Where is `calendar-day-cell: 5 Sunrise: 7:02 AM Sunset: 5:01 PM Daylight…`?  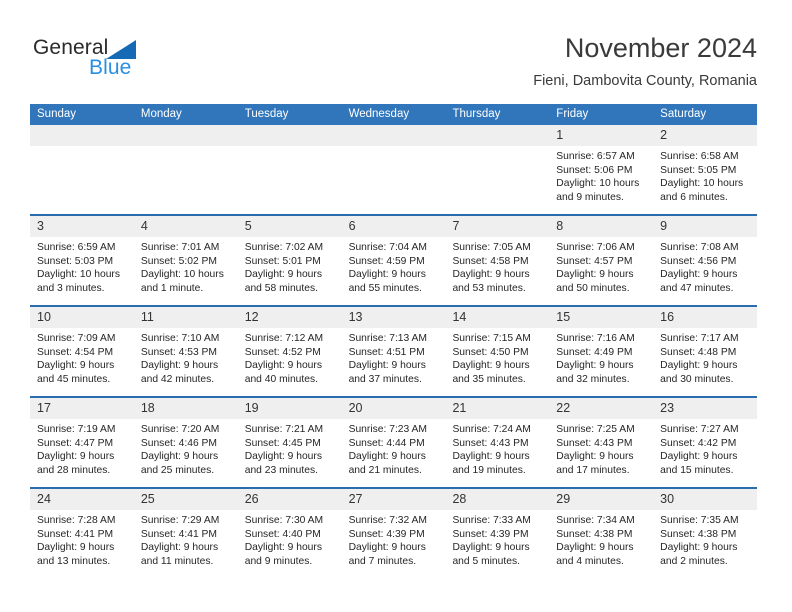 calendar-day-cell: 5 Sunrise: 7:02 AM Sunset: 5:01 PM Daylight… is located at coordinates (289, 260).